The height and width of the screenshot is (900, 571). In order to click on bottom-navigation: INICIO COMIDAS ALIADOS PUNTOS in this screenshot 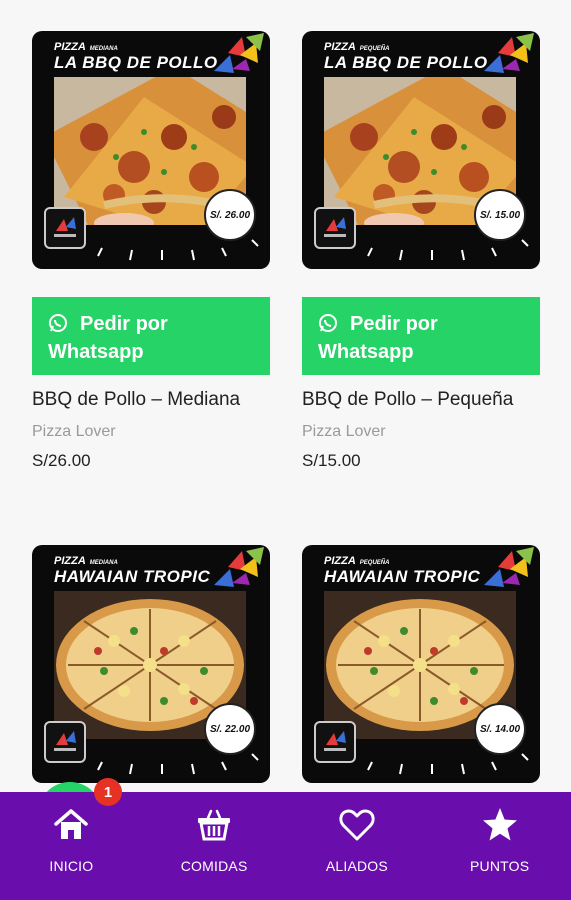, I will do `click(285, 846)`.